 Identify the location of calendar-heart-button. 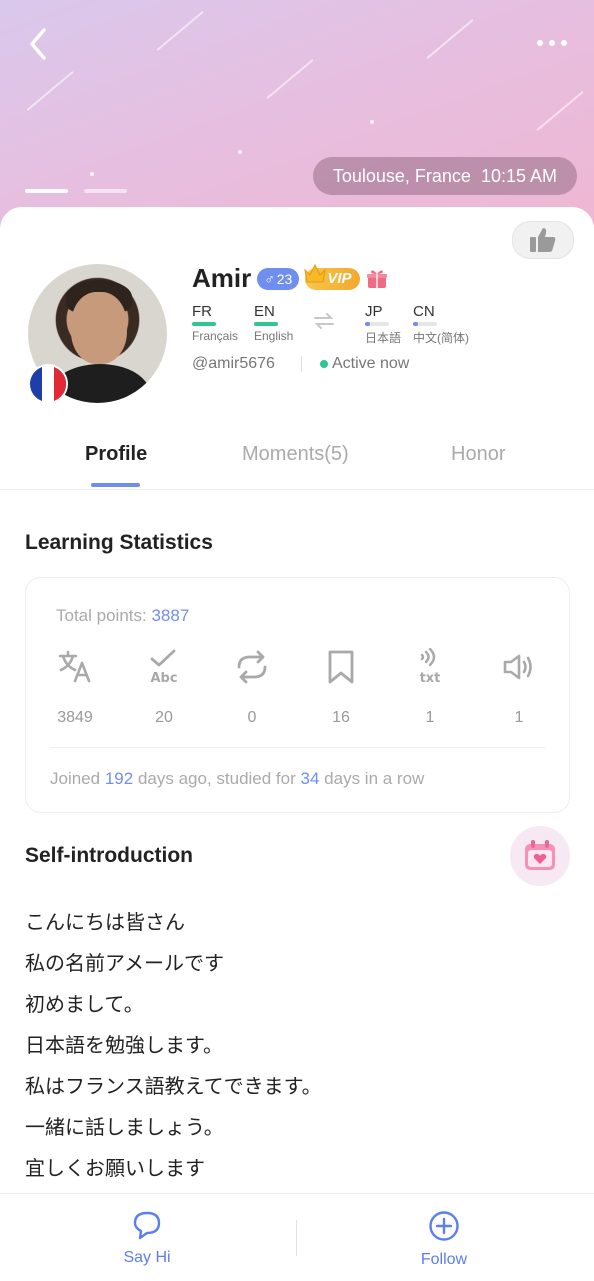
(540, 856).